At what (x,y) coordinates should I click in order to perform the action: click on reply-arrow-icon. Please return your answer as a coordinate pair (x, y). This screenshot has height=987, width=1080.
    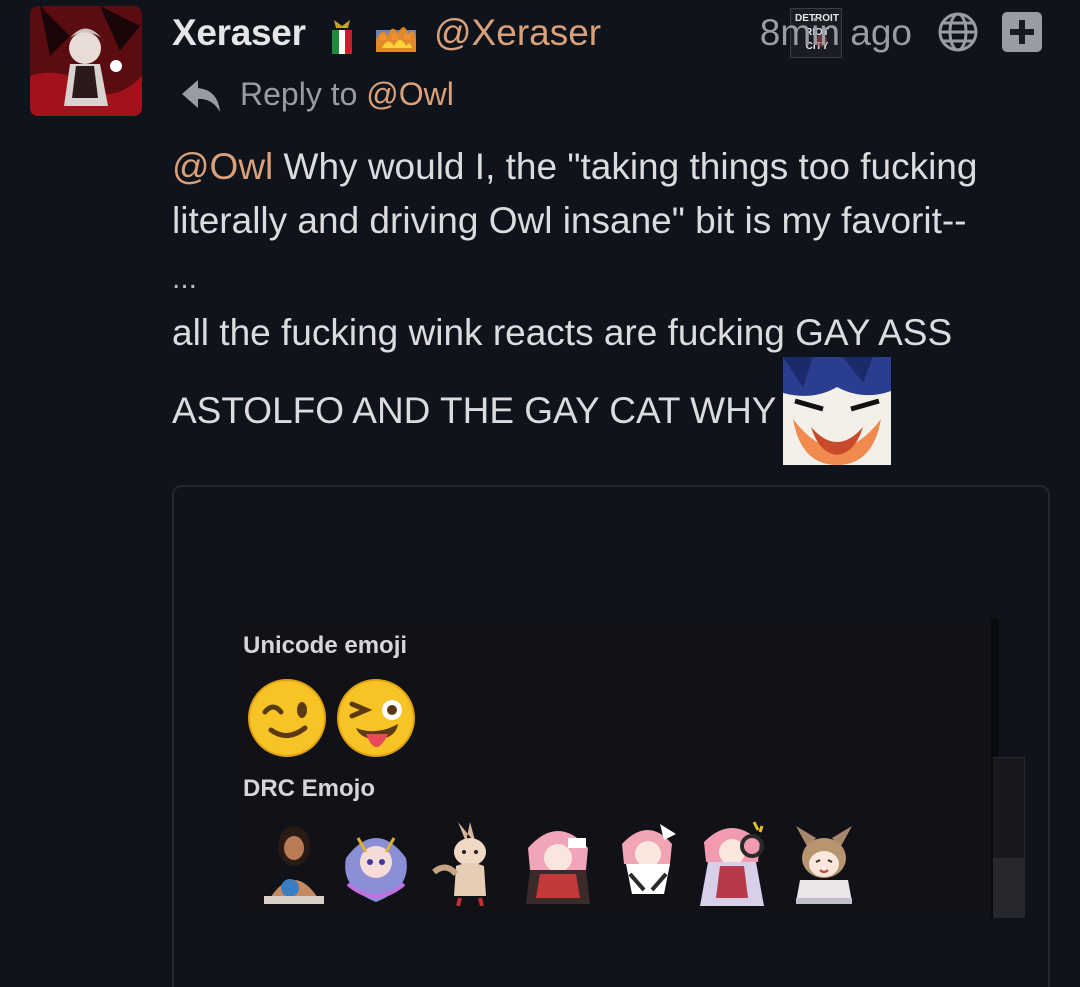
    Looking at the image, I should click on (201, 96).